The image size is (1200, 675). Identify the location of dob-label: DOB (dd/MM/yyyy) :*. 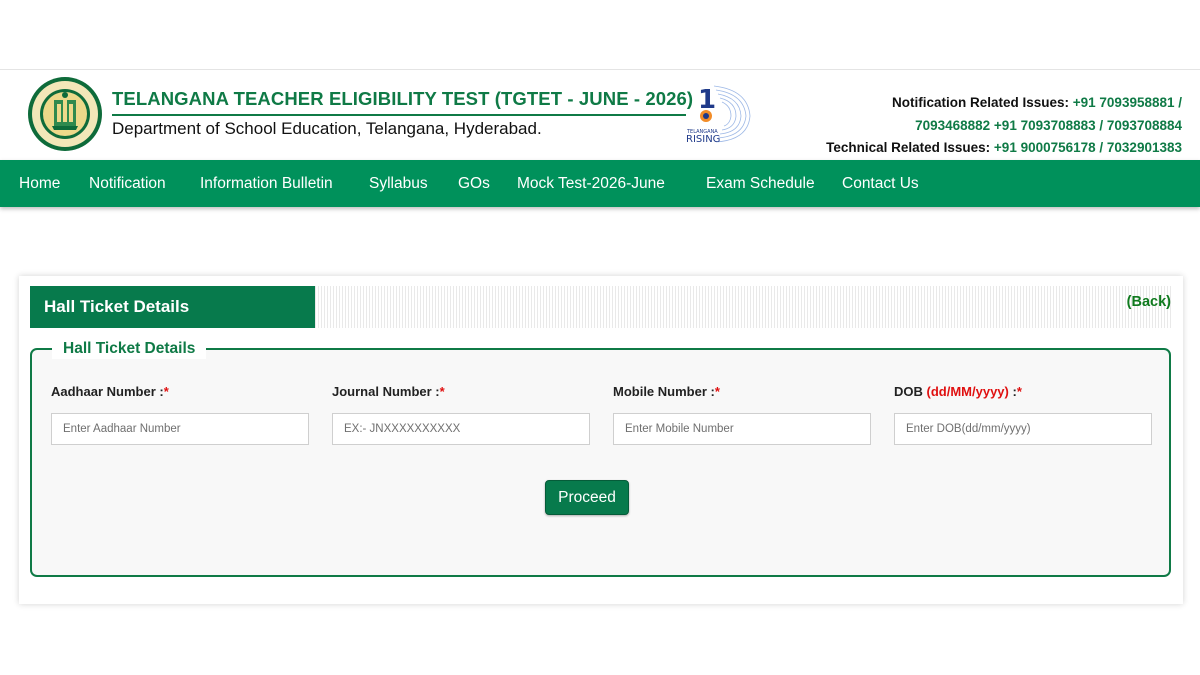
(958, 391).